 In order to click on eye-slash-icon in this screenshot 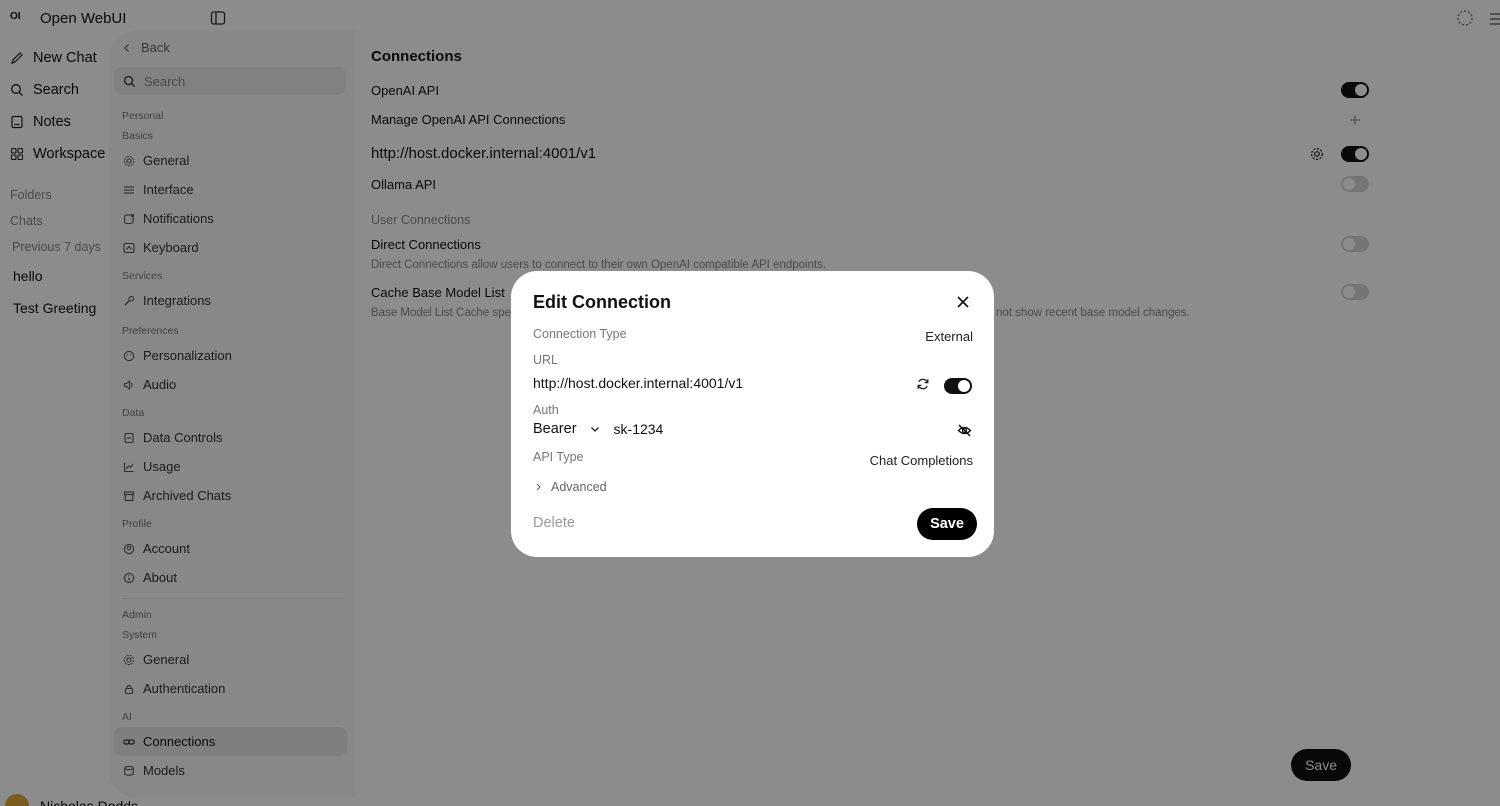, I will do `click(964, 430)`.